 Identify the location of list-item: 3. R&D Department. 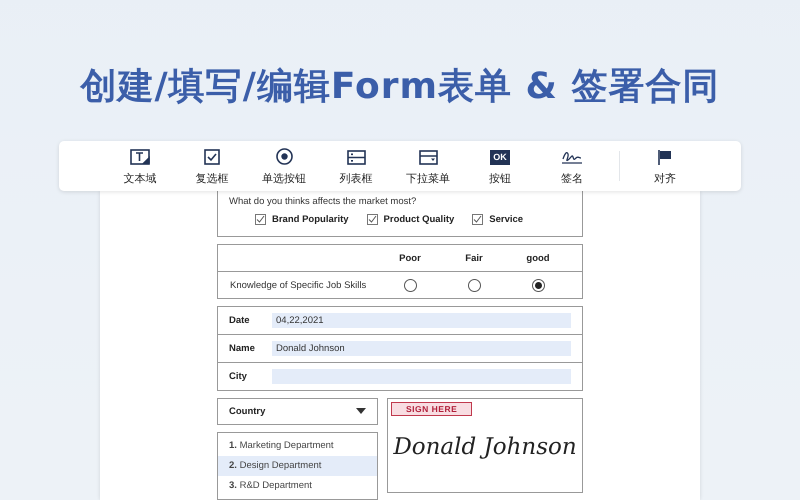
(297, 486).